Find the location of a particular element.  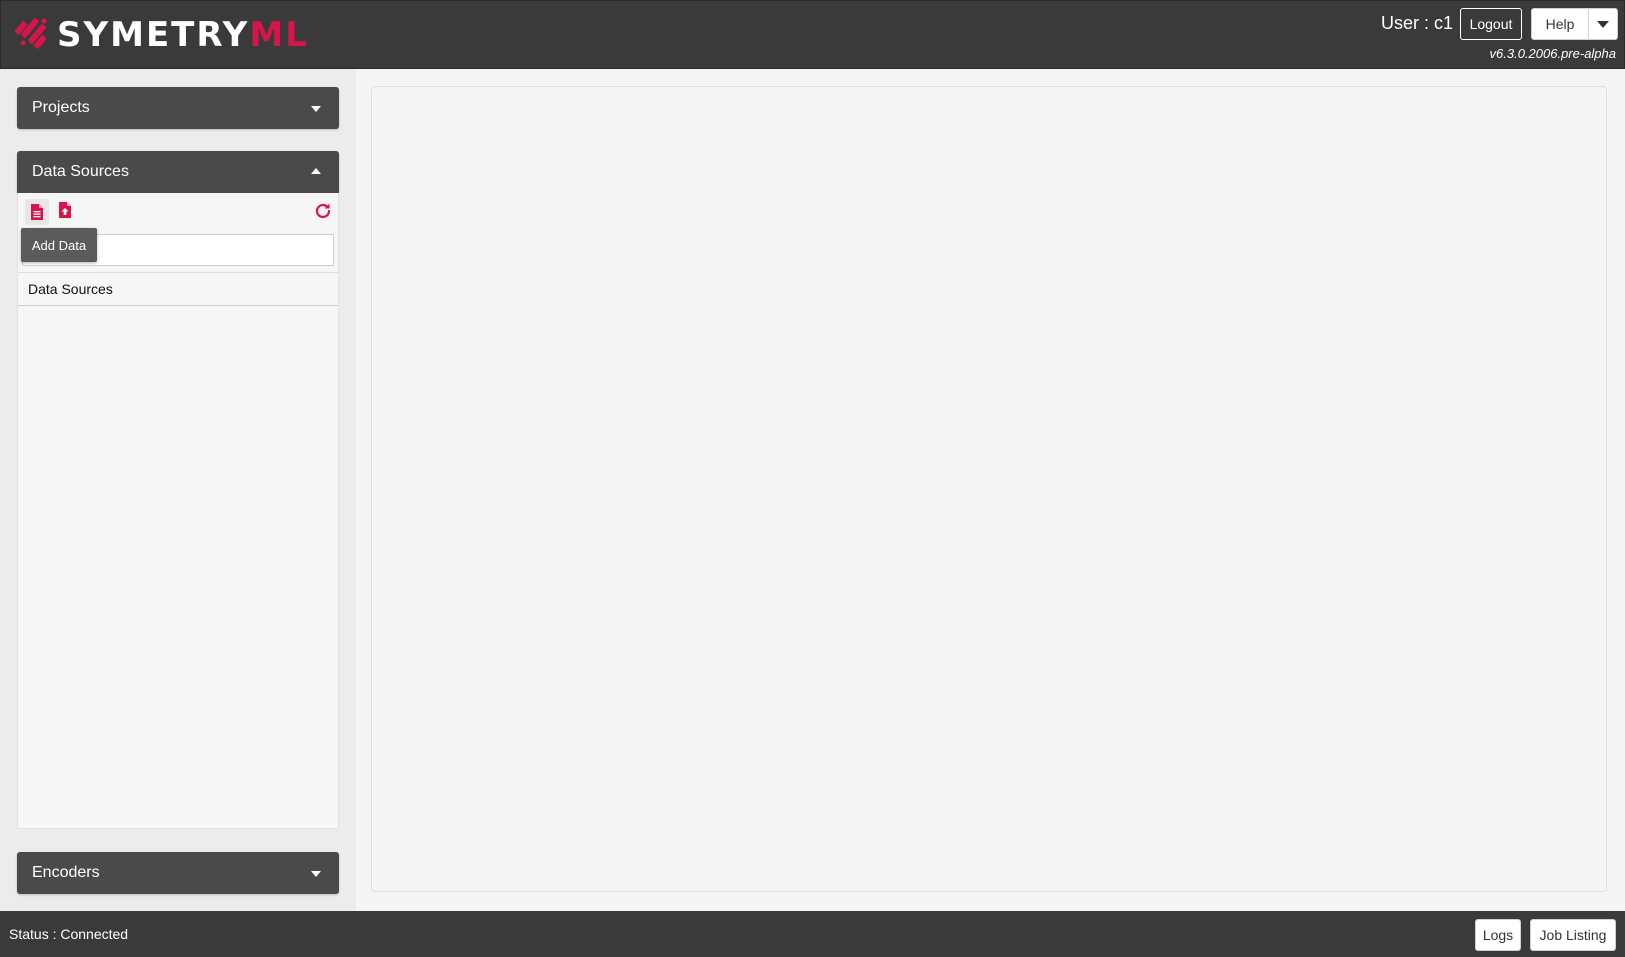

add-data-icon is located at coordinates (37, 212).